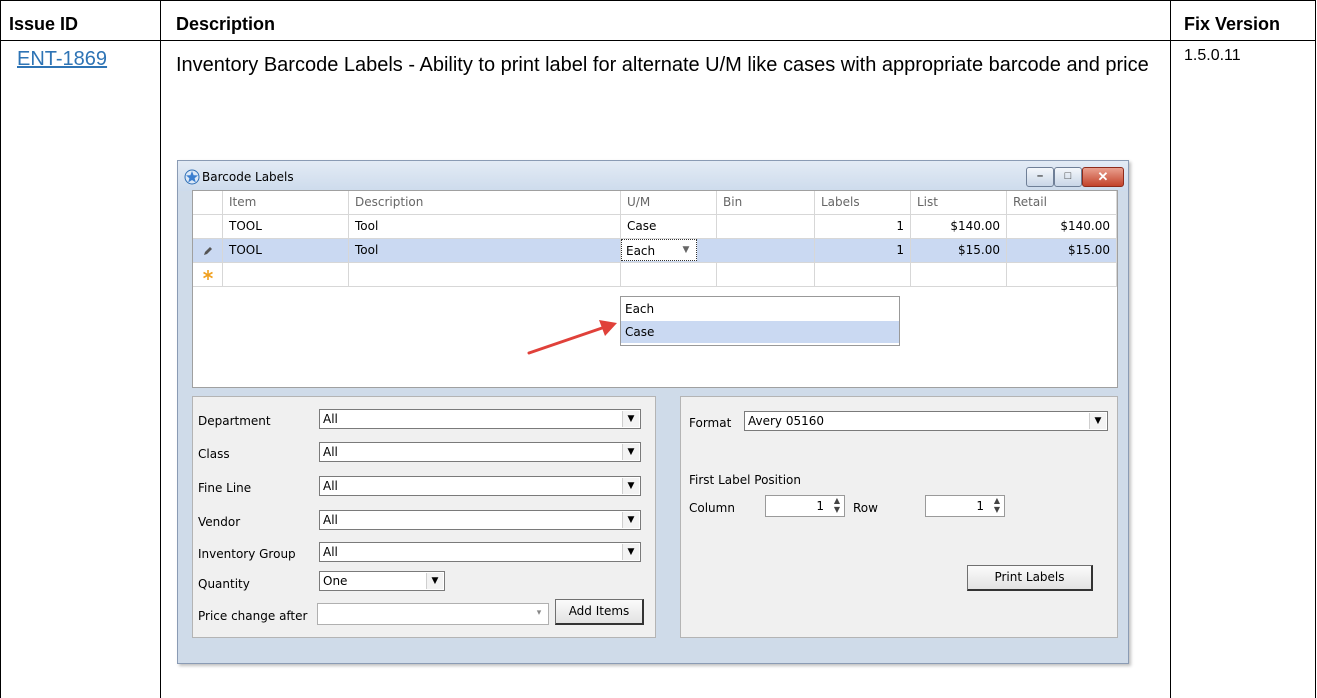 The width and height of the screenshot is (1317, 698). What do you see at coordinates (248, 177) in the screenshot?
I see `window-title: Barcode Labels` at bounding box center [248, 177].